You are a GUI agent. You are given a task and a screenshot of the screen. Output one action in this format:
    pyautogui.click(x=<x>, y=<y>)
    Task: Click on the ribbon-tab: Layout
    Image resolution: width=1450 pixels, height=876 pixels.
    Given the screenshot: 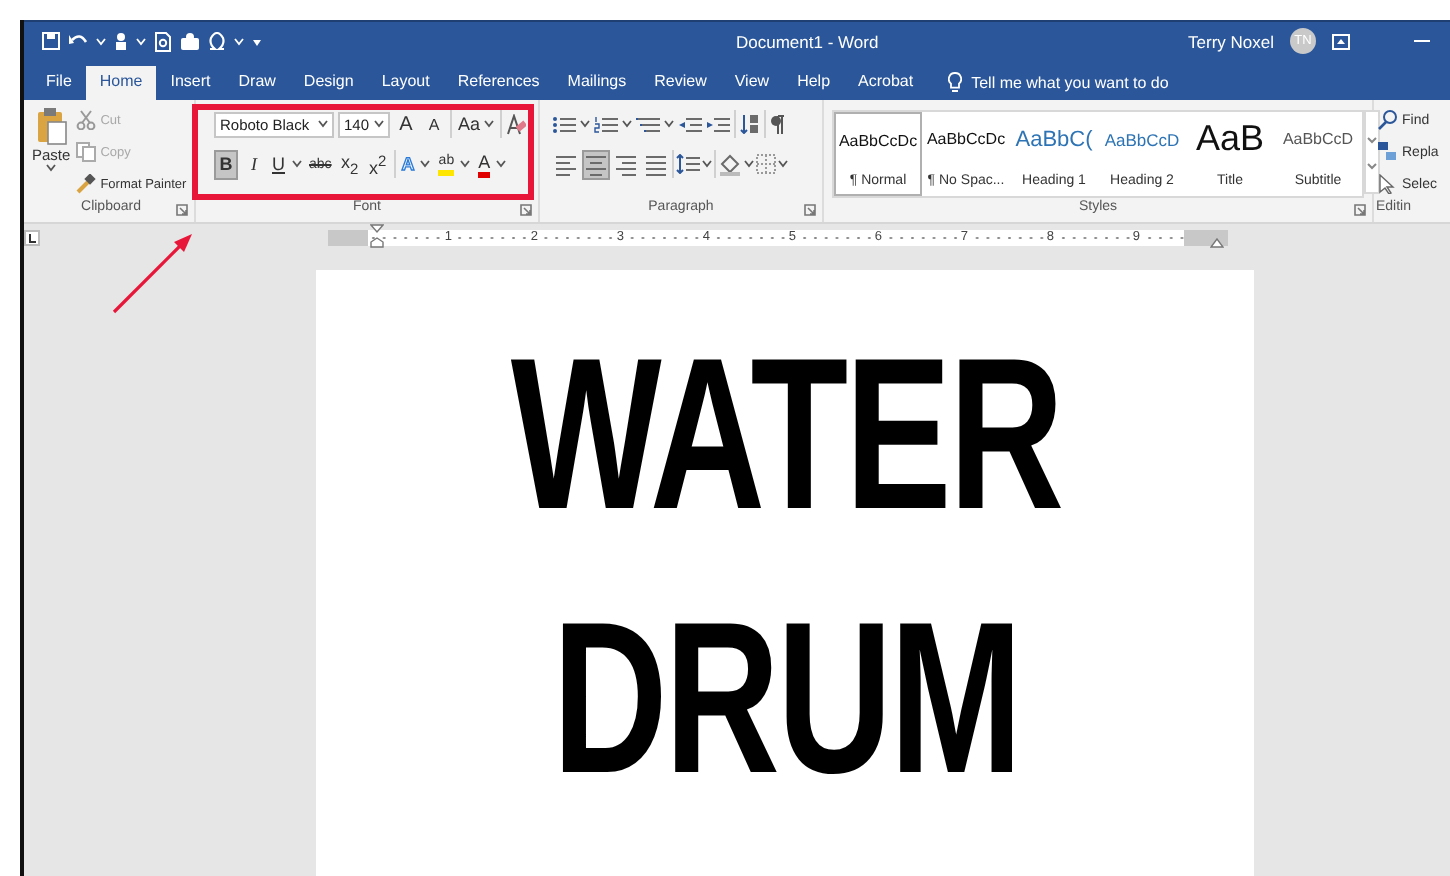 What is the action you would take?
    pyautogui.click(x=405, y=83)
    